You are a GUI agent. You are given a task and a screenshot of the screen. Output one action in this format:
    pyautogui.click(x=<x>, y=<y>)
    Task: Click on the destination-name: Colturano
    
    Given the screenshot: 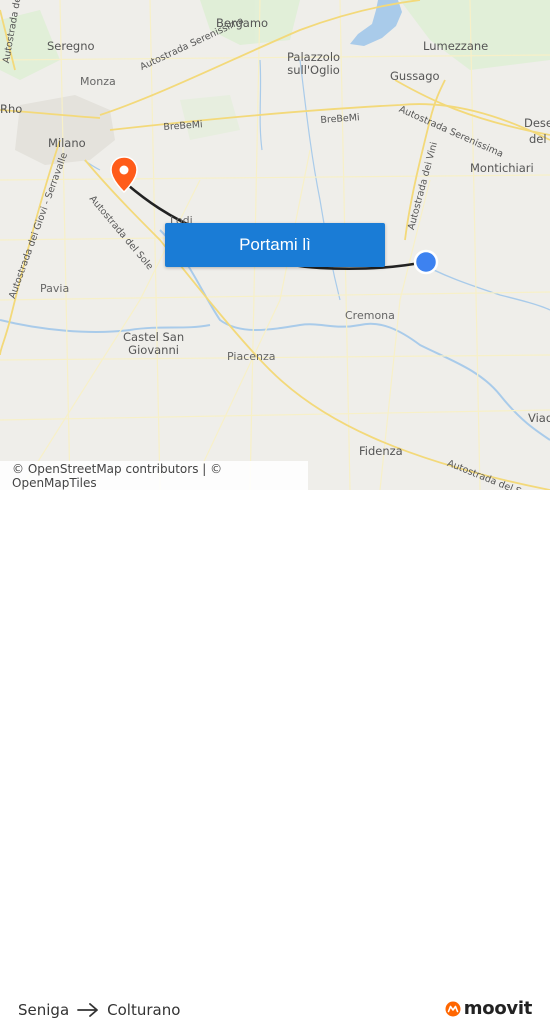 What is the action you would take?
    pyautogui.click(x=144, y=1010)
    